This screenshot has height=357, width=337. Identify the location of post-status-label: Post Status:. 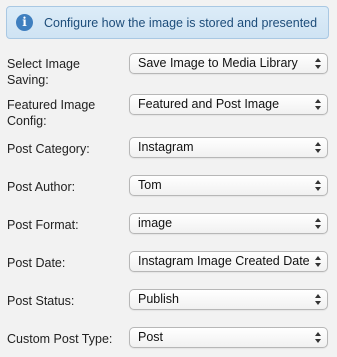
(41, 301).